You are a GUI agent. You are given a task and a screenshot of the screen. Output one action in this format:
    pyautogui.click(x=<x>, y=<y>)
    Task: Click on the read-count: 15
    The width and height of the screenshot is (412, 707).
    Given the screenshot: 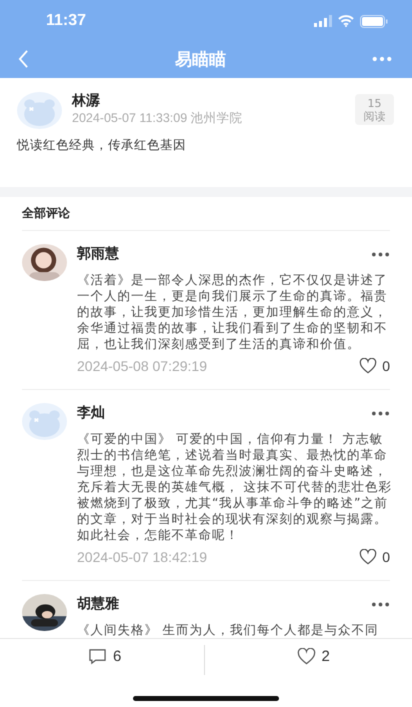 What is the action you would take?
    pyautogui.click(x=375, y=103)
    